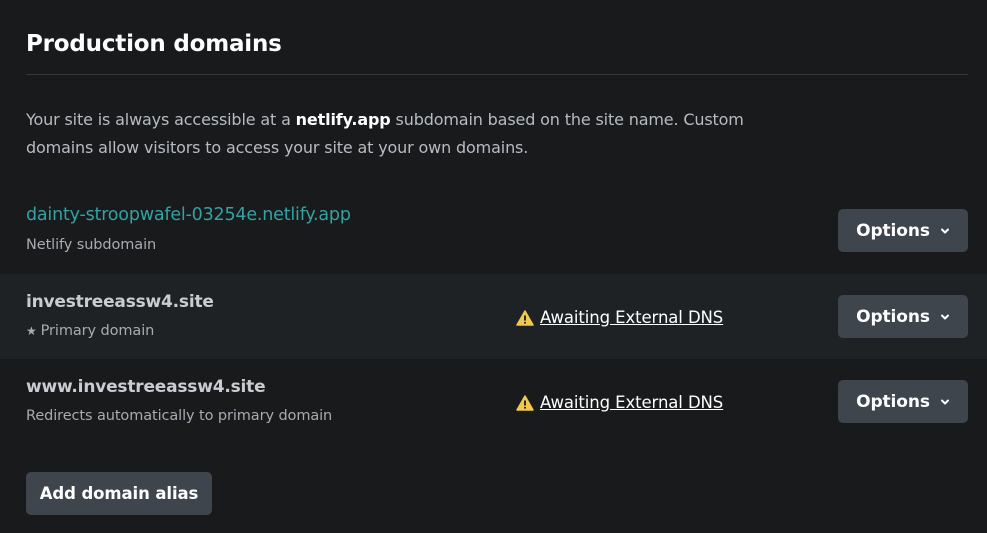 The width and height of the screenshot is (987, 533). What do you see at coordinates (119, 493) in the screenshot?
I see `add-domain-alias-button: Add domain alias` at bounding box center [119, 493].